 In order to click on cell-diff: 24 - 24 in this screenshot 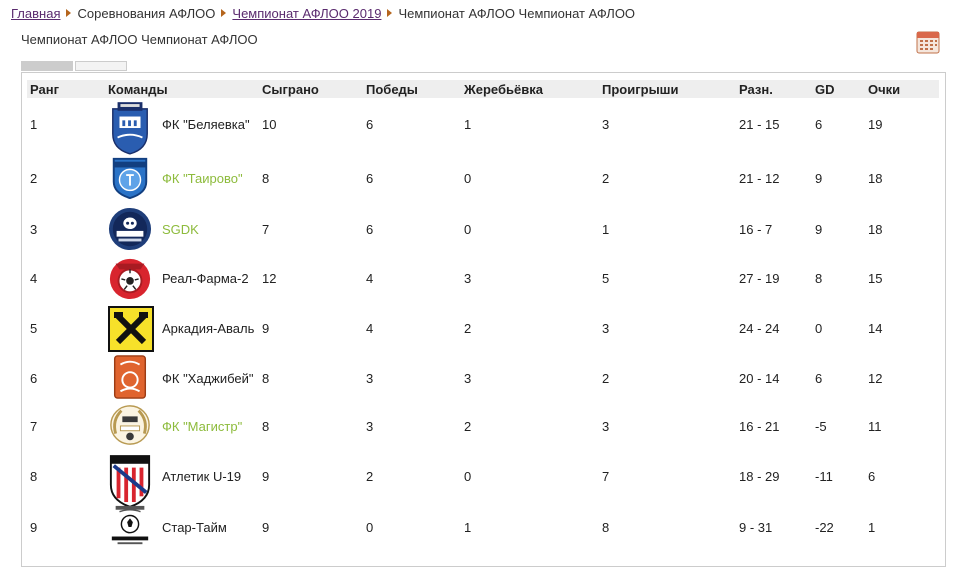, I will do `click(759, 328)`.